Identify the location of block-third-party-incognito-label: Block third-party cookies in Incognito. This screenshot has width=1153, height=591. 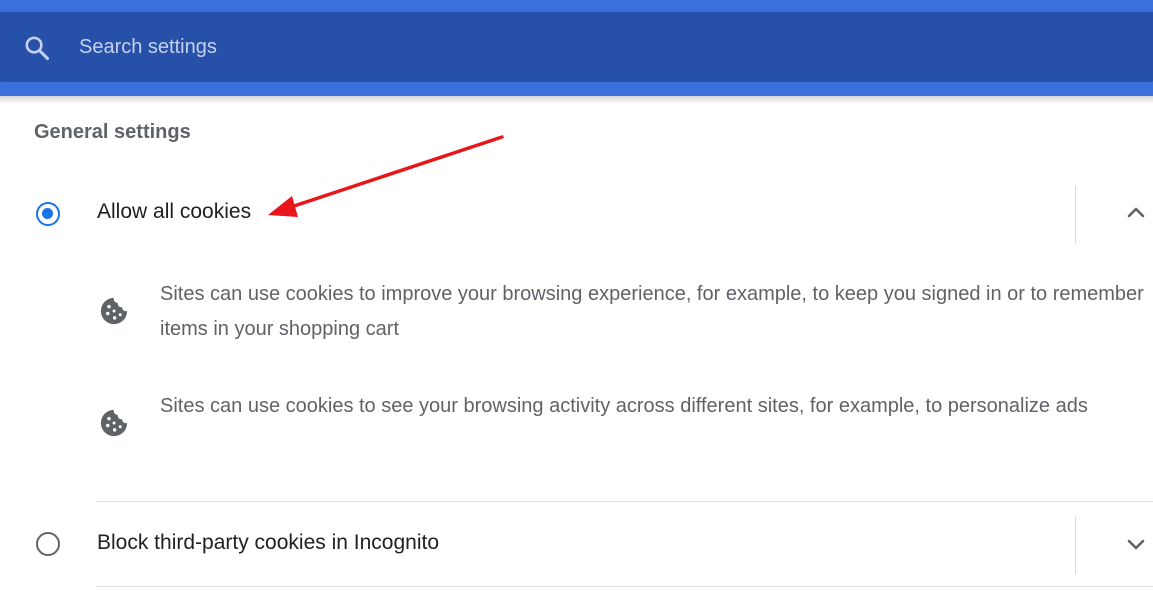
(268, 543).